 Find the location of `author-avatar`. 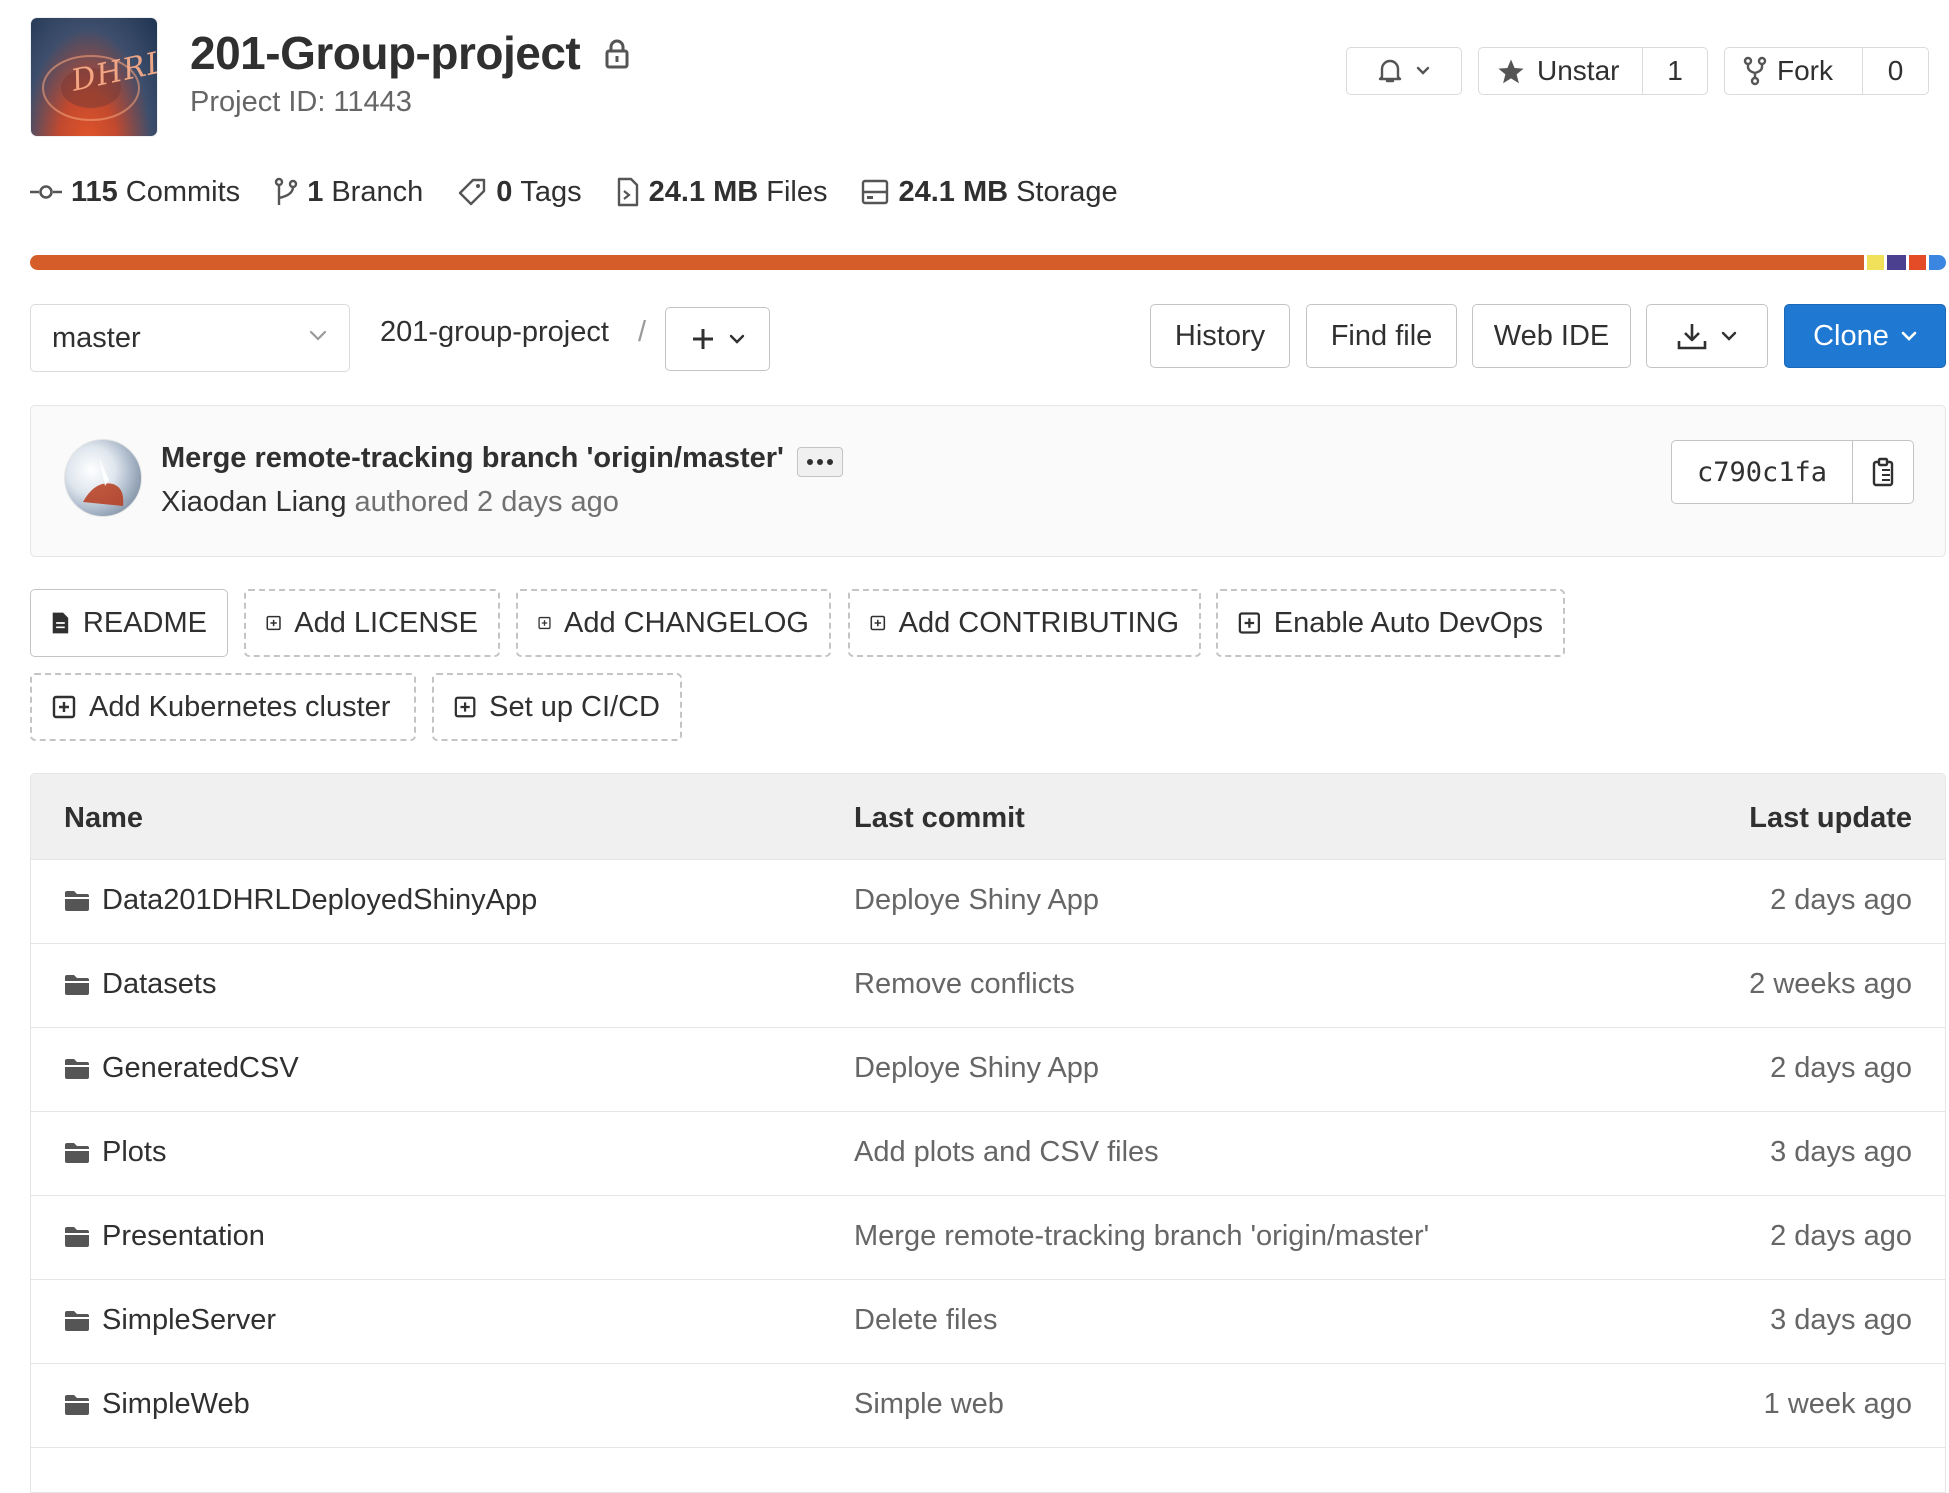

author-avatar is located at coordinates (103, 478).